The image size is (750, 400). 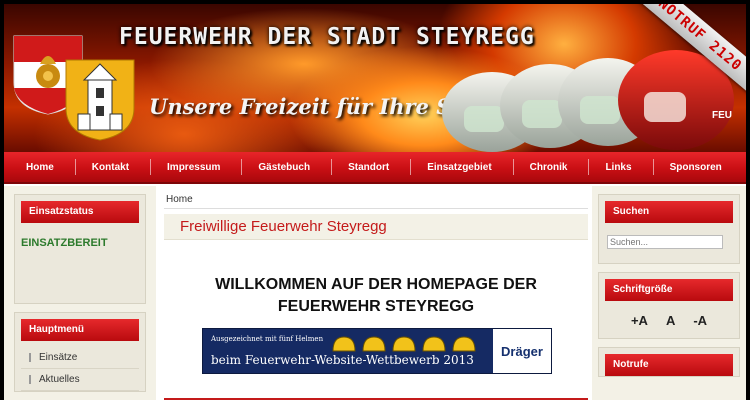 What do you see at coordinates (267, 339) in the screenshot?
I see `banner-top-text: Ausgezeichnet mit fünf Helmen` at bounding box center [267, 339].